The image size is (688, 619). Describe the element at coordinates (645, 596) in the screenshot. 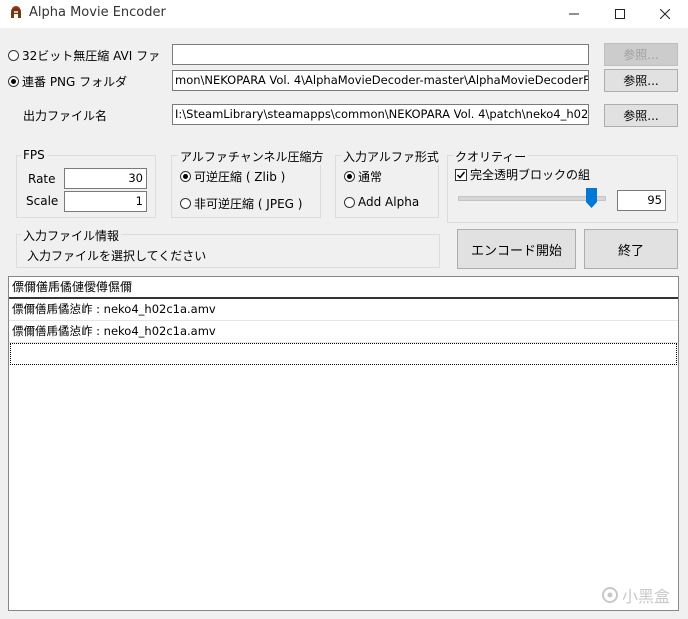

I see `watermark-text: 小黑盒` at that location.